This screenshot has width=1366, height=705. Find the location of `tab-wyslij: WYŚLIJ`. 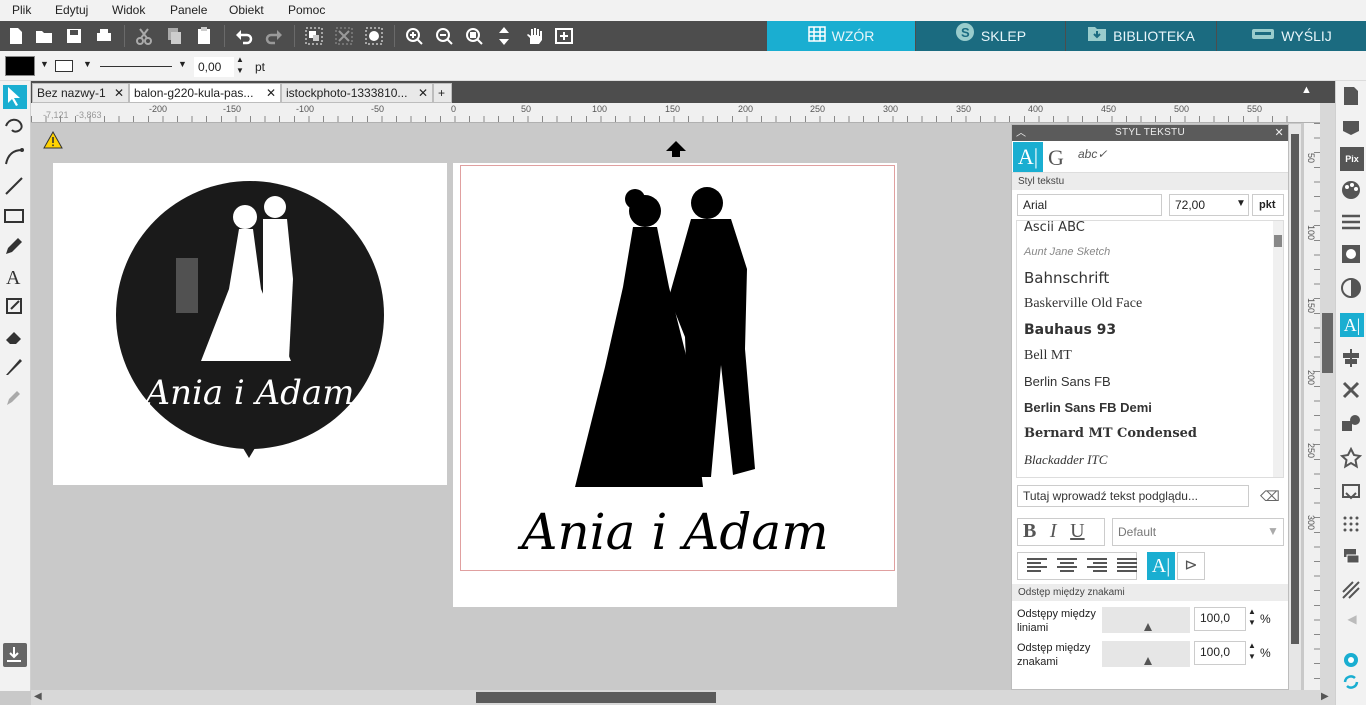

tab-wyslij: WYŚLIJ is located at coordinates (1291, 36).